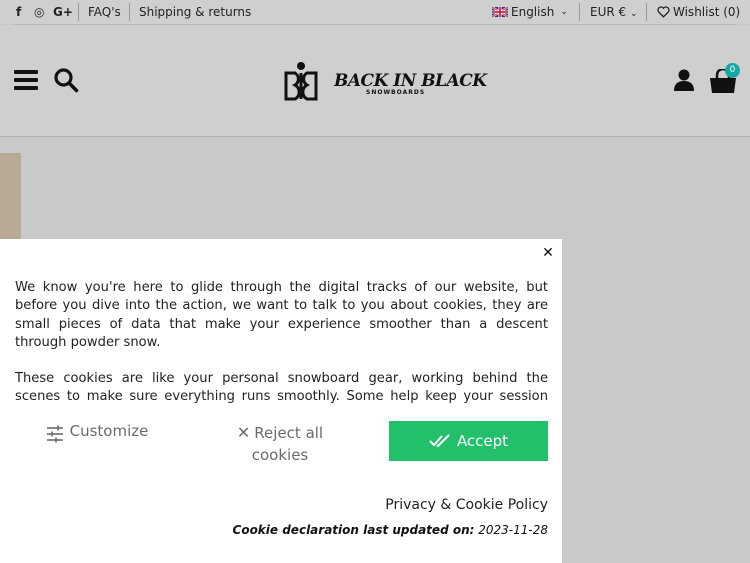  Describe the element at coordinates (301, 81) in the screenshot. I see `bib-logo-icon` at that location.